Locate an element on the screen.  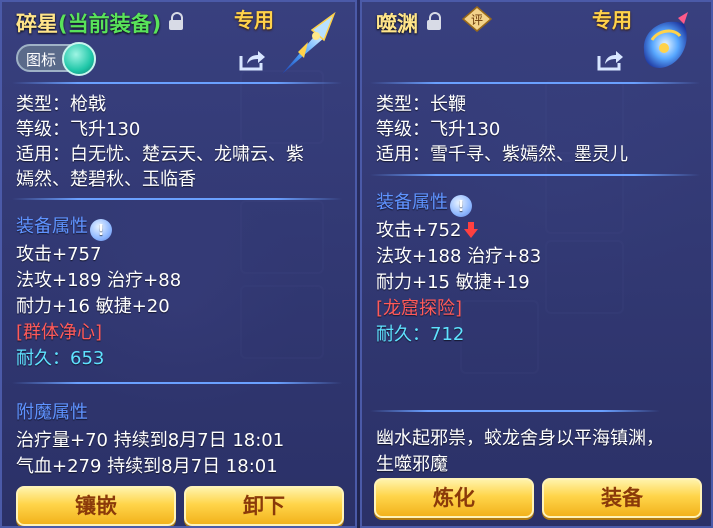
stat-magic-heal: 法攻+189 治疗+88 is located at coordinates (99, 280).